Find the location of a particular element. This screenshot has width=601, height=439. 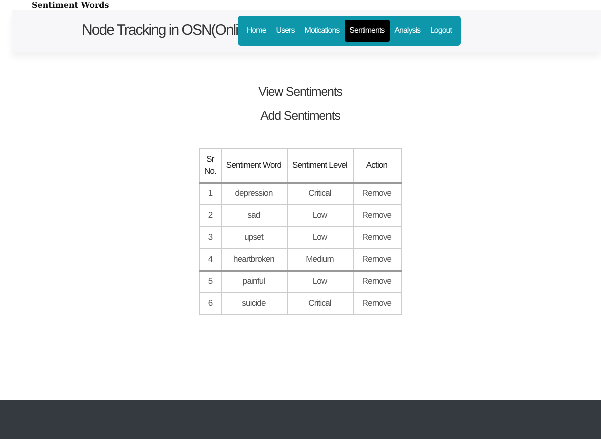

table-cell: 3 is located at coordinates (210, 237).